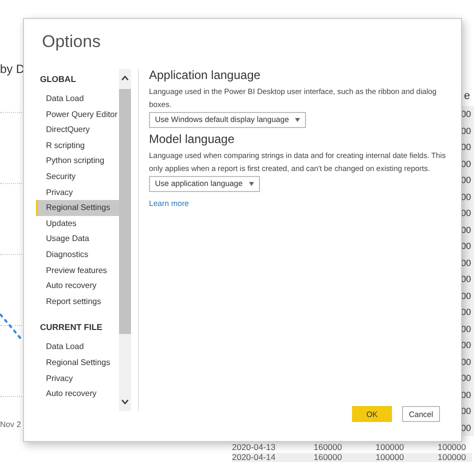 The image size is (474, 462). What do you see at coordinates (11, 327) in the screenshot?
I see `chart-line` at bounding box center [11, 327].